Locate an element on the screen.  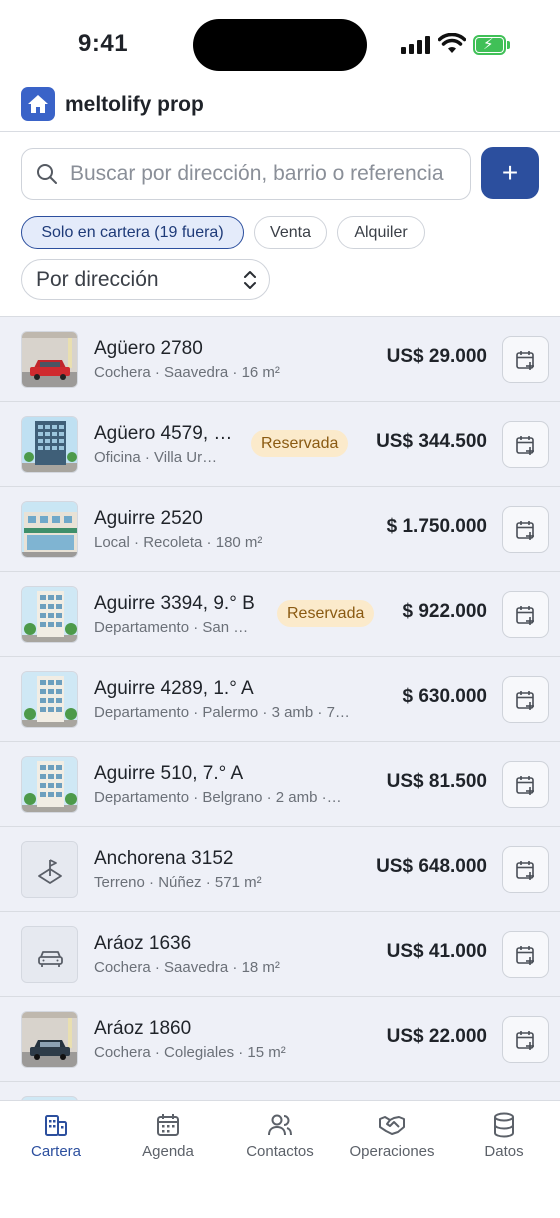
battery-charging-icon: ⚡ is located at coordinates (492, 45).